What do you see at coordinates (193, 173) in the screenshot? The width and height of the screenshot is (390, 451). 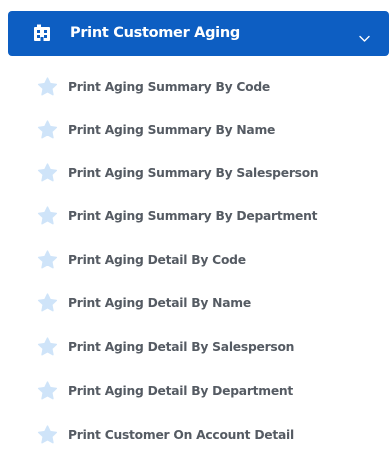 I see `submenu-item-label: Print Aging Summary By Salesperson` at bounding box center [193, 173].